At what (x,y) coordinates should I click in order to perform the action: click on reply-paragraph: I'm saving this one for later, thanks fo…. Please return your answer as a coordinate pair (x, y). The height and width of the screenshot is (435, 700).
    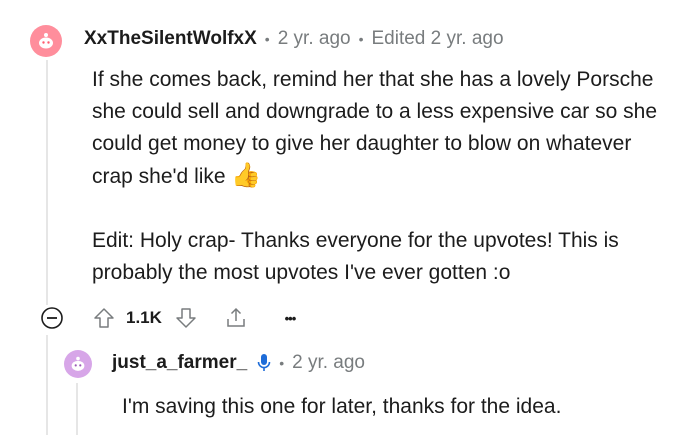
    Looking at the image, I should click on (342, 406).